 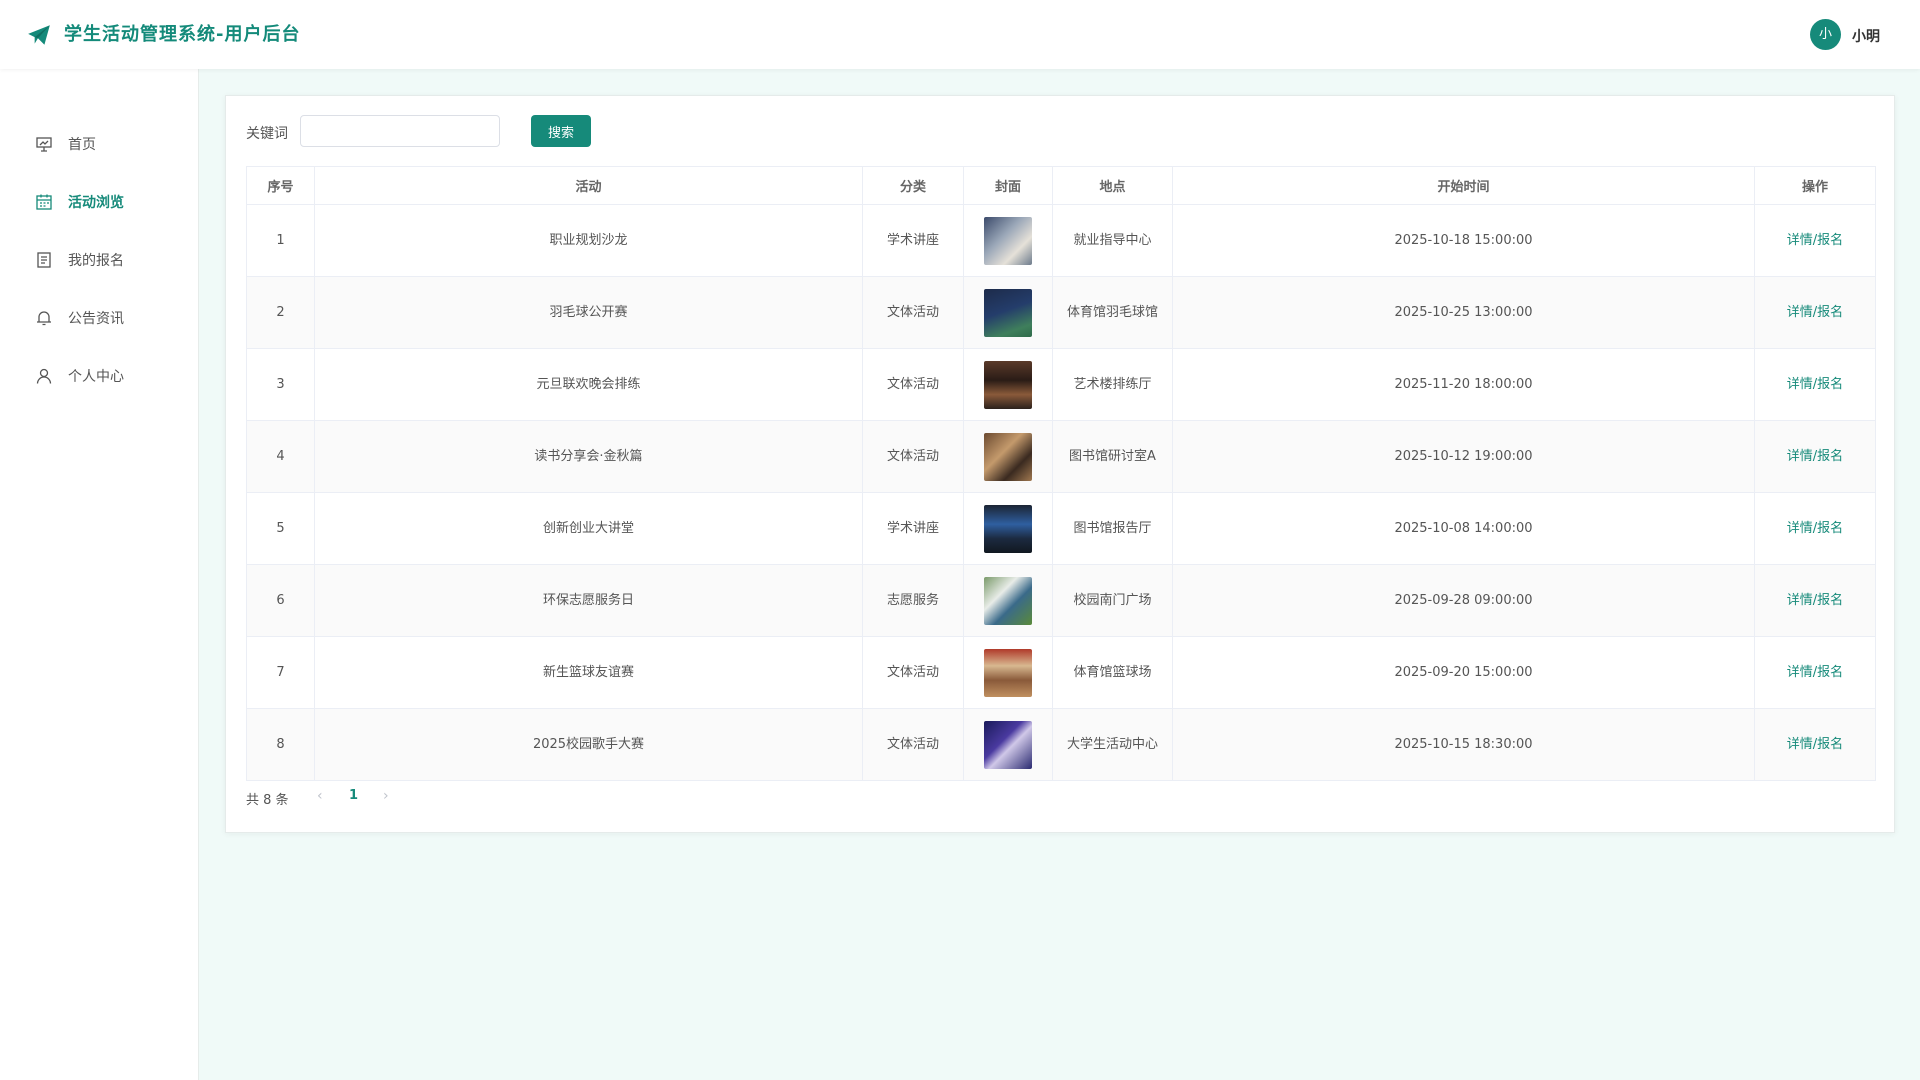 What do you see at coordinates (182, 34) in the screenshot?
I see `app-title: 学生活动管理系统-用户后台` at bounding box center [182, 34].